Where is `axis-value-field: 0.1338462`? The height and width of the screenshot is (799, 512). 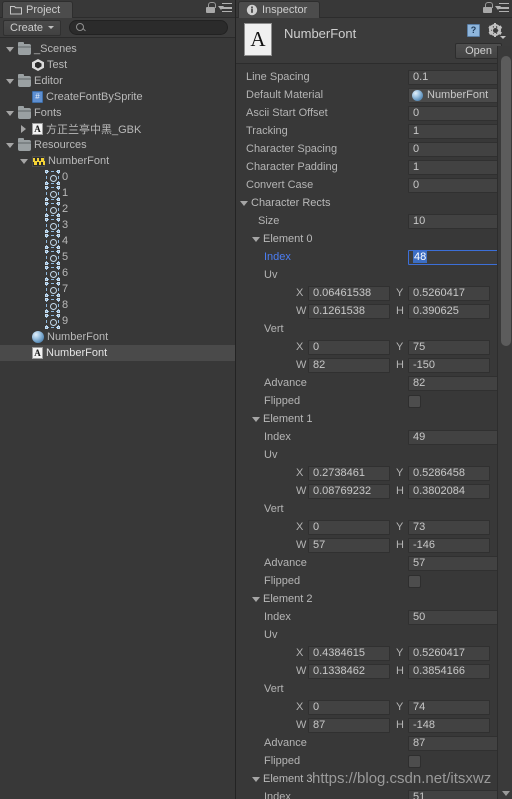 axis-value-field: 0.1338462 is located at coordinates (349, 671).